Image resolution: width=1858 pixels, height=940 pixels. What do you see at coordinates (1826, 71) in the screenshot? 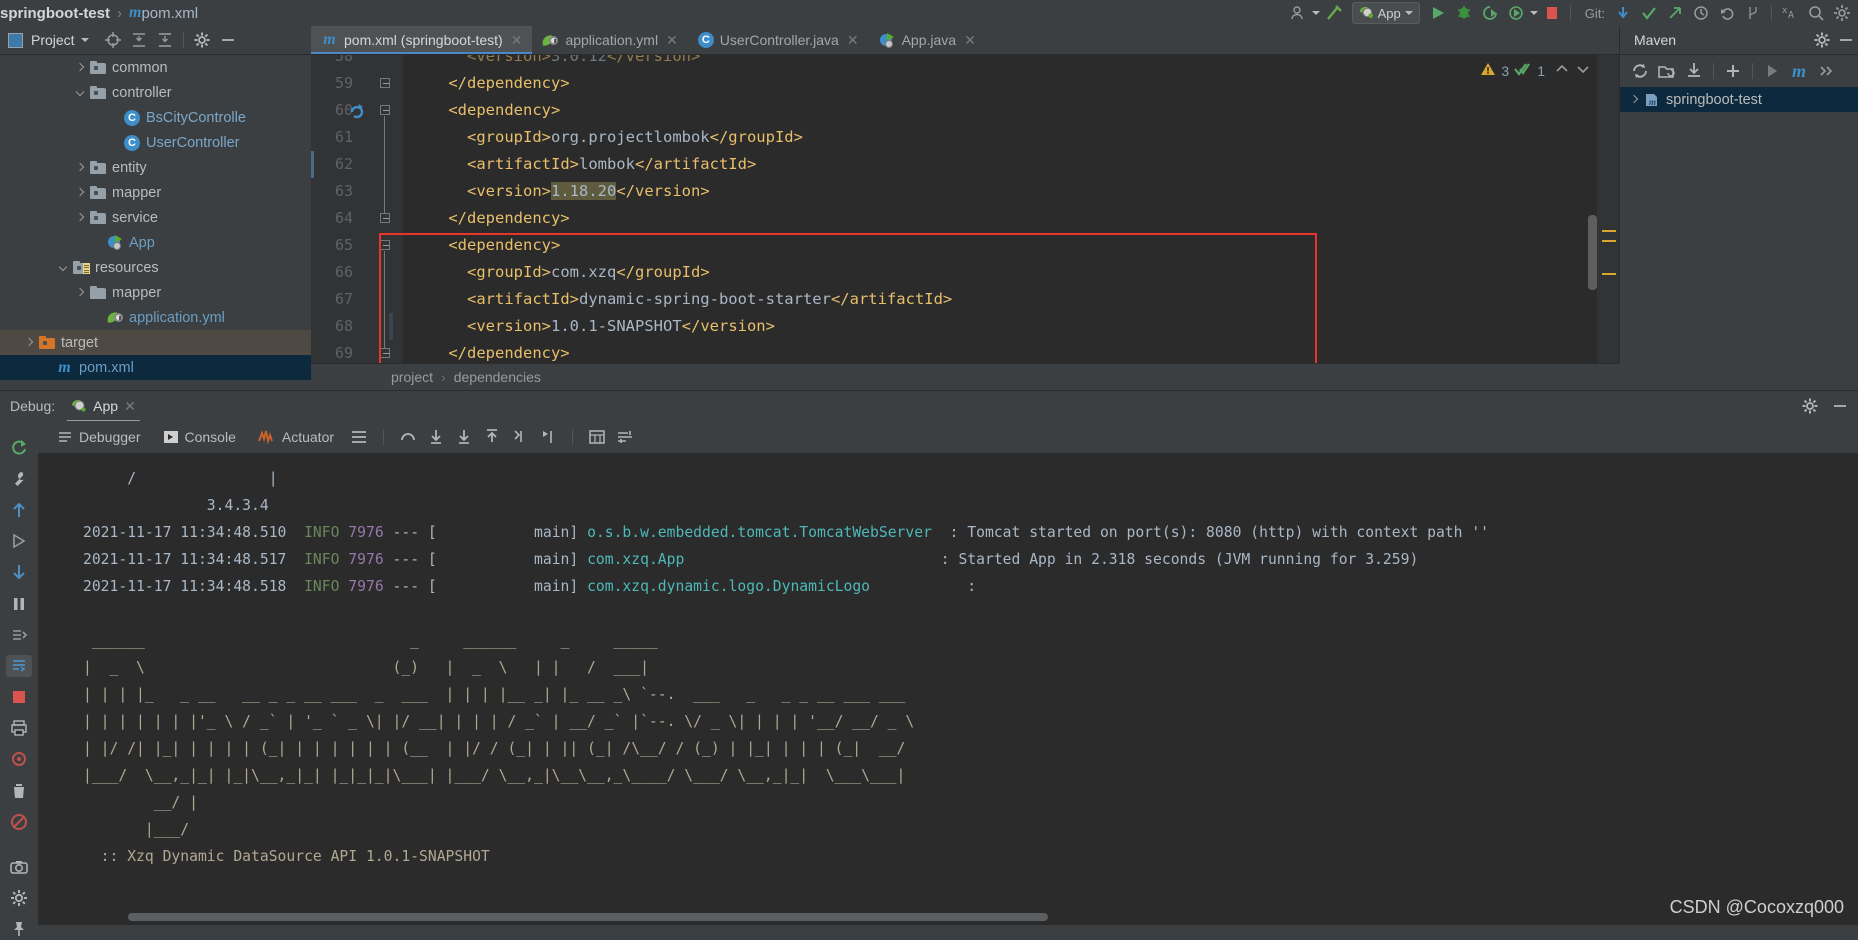
I see `maven-more-icon` at bounding box center [1826, 71].